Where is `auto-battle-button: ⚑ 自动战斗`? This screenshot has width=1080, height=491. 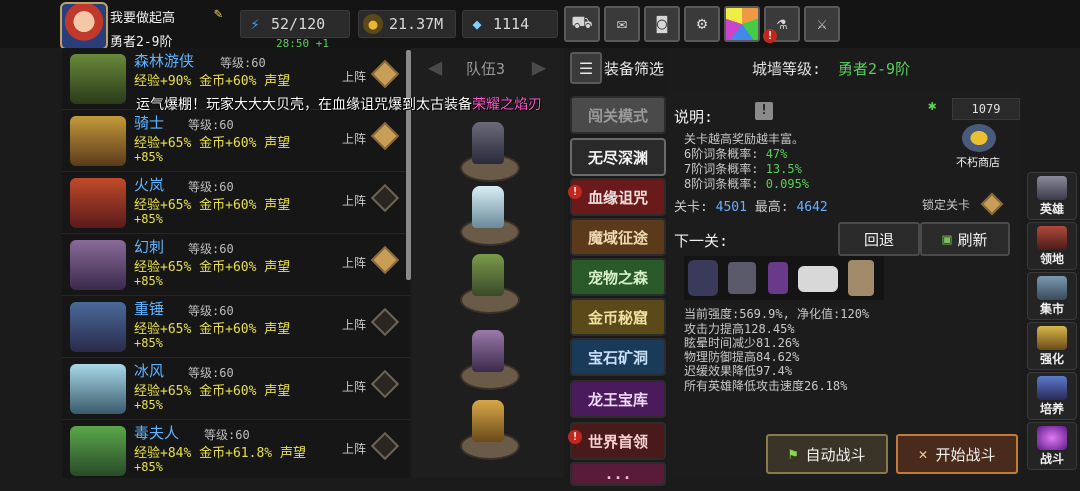
auto-battle-button: ⚑ 自动战斗 is located at coordinates (827, 454).